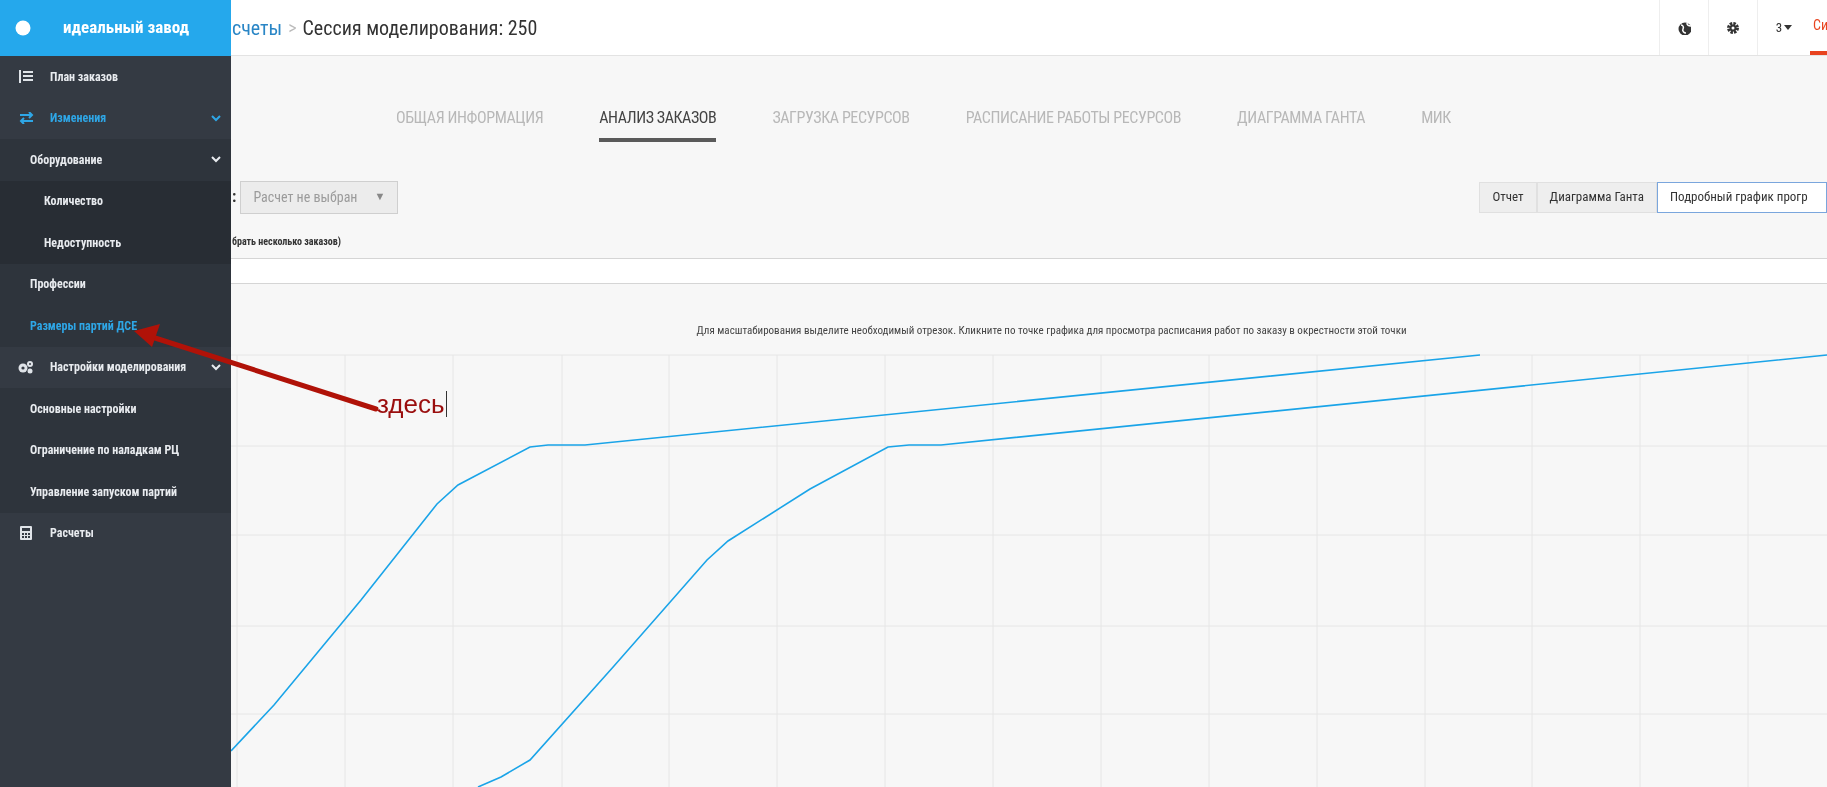 The height and width of the screenshot is (787, 1827). Describe the element at coordinates (26, 533) in the screenshot. I see `calculator-icon` at that location.